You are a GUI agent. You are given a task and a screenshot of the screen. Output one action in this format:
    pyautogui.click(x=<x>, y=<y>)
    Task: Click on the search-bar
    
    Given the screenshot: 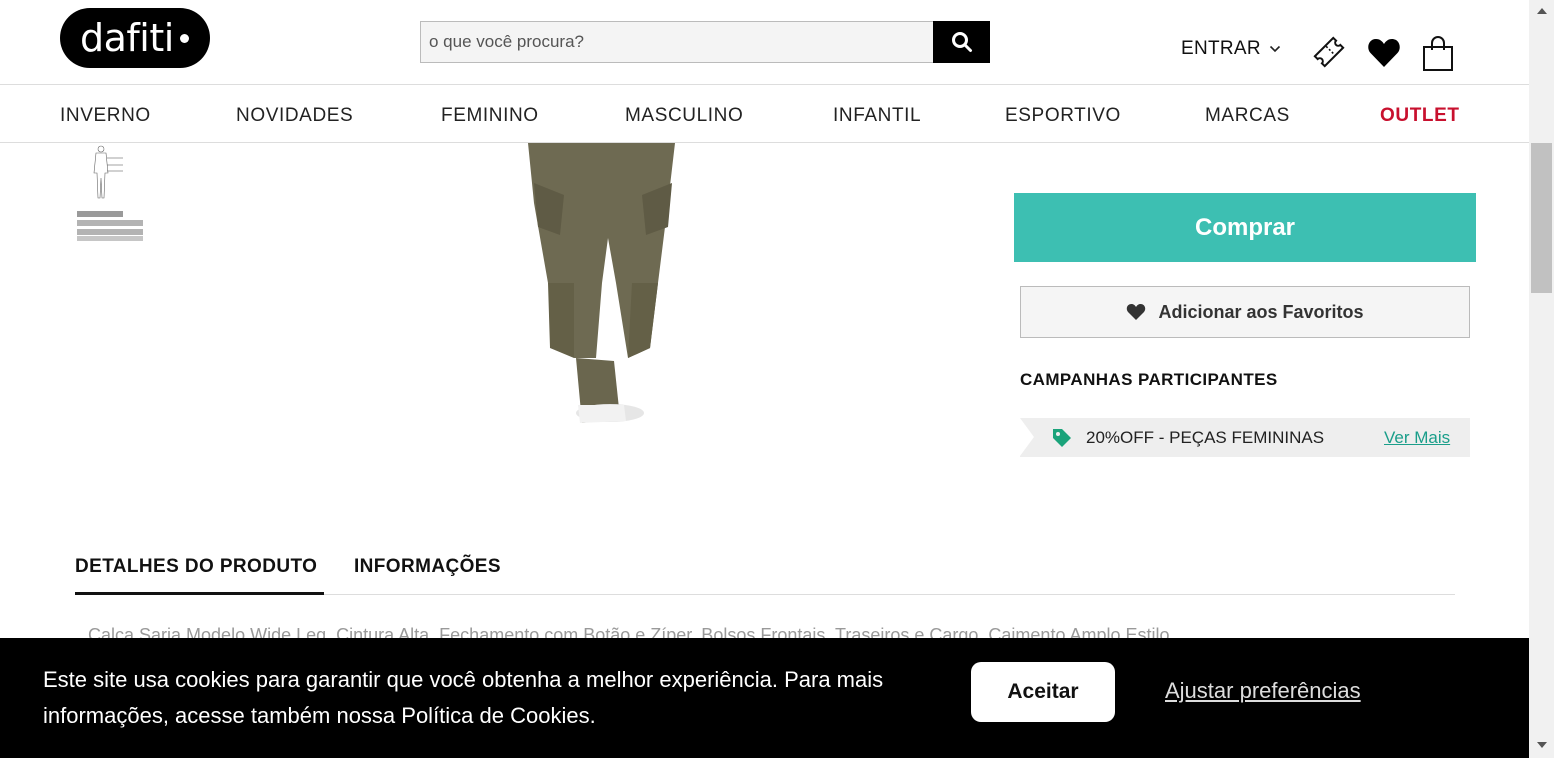 What is the action you would take?
    pyautogui.click(x=705, y=42)
    